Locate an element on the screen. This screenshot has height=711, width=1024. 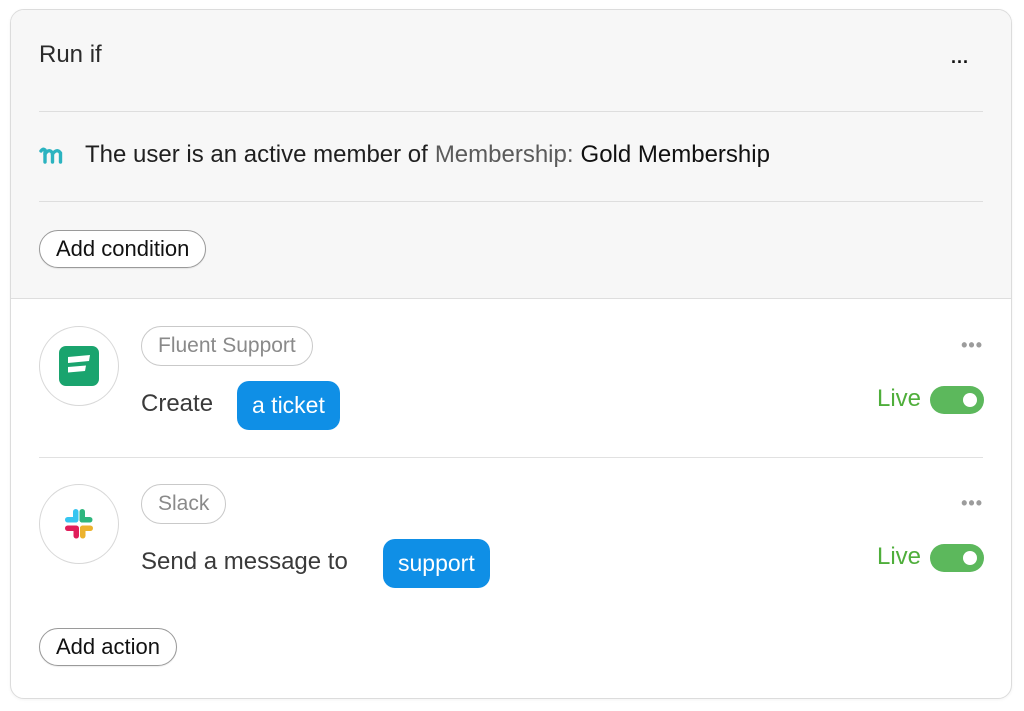
memberpress-m-icon is located at coordinates (51, 155).